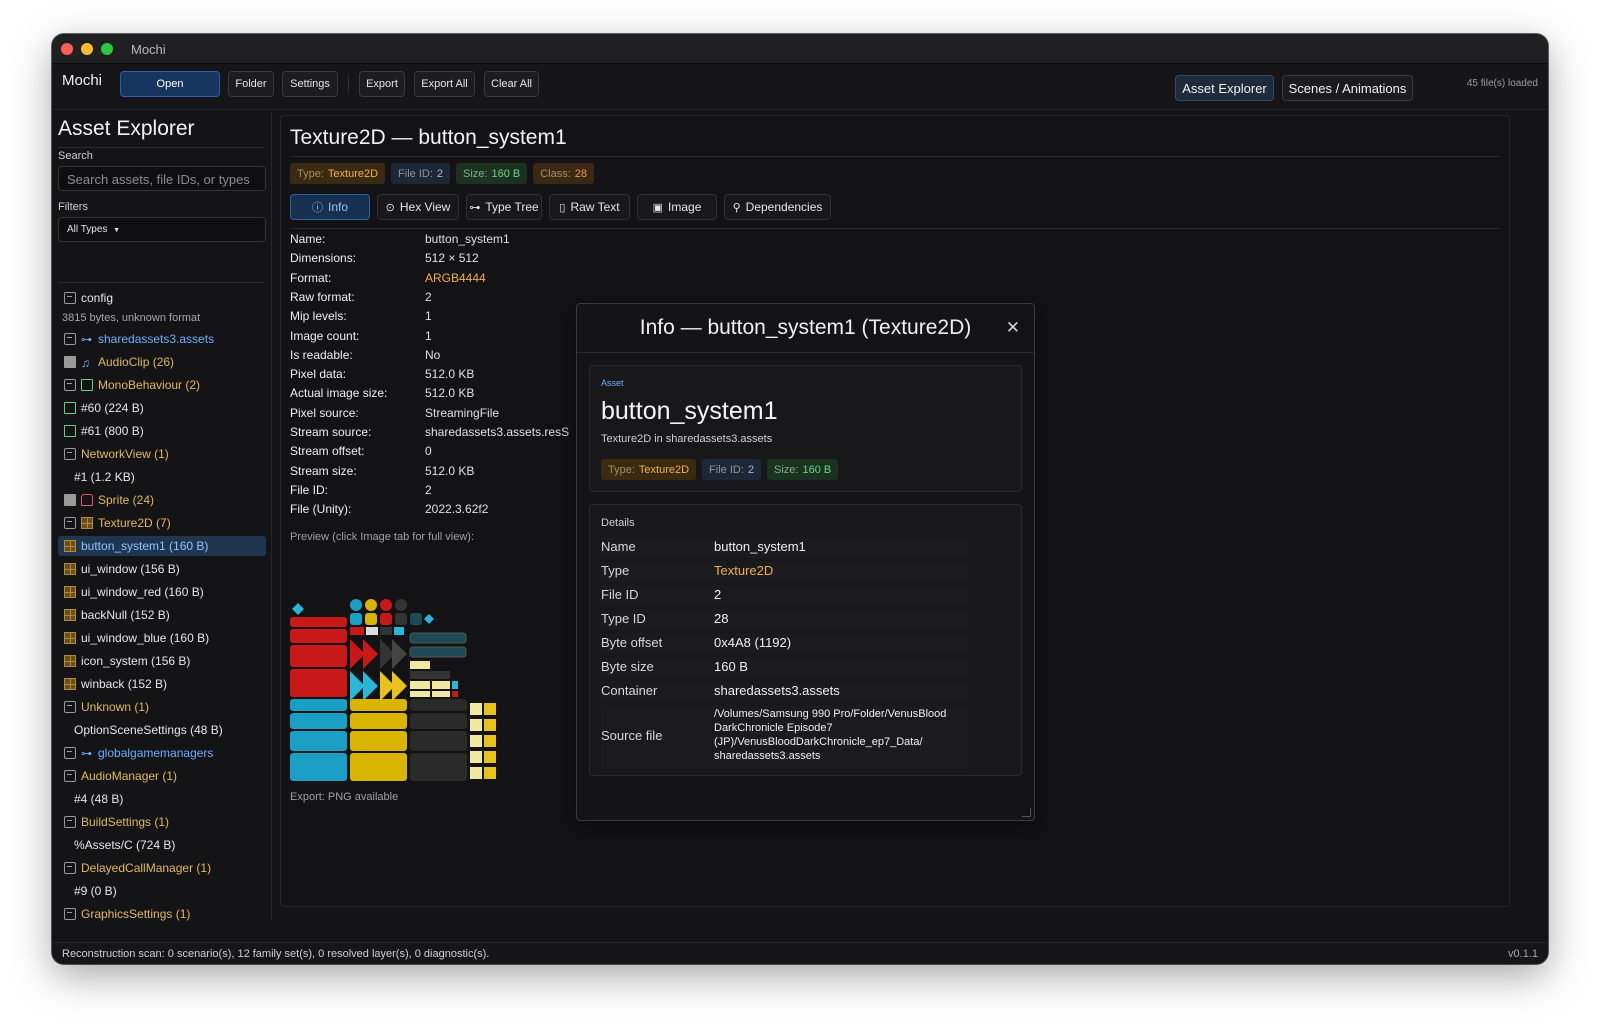 This screenshot has height=1032, width=1600. I want to click on tree-item: Sprite (24), so click(109, 500).